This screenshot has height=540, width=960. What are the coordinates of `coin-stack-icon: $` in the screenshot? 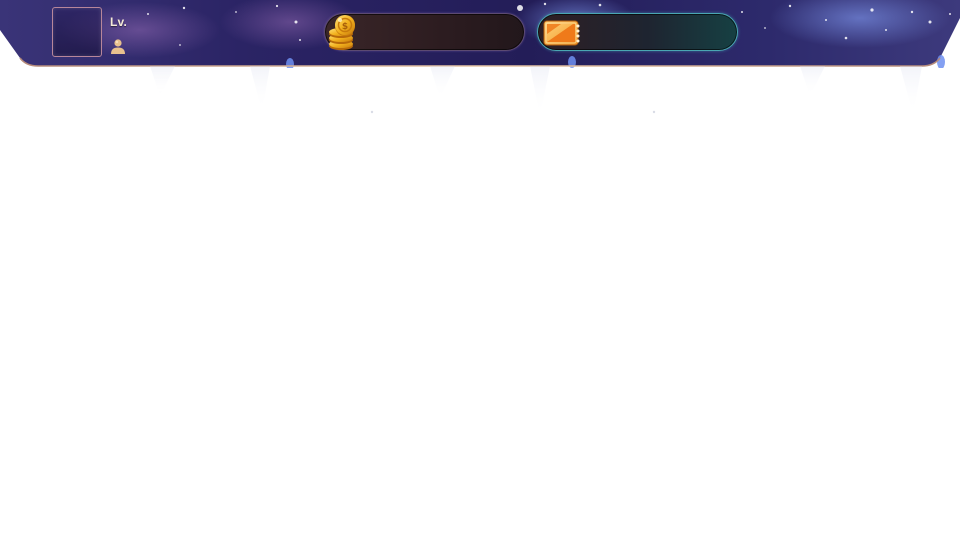 It's located at (342, 32).